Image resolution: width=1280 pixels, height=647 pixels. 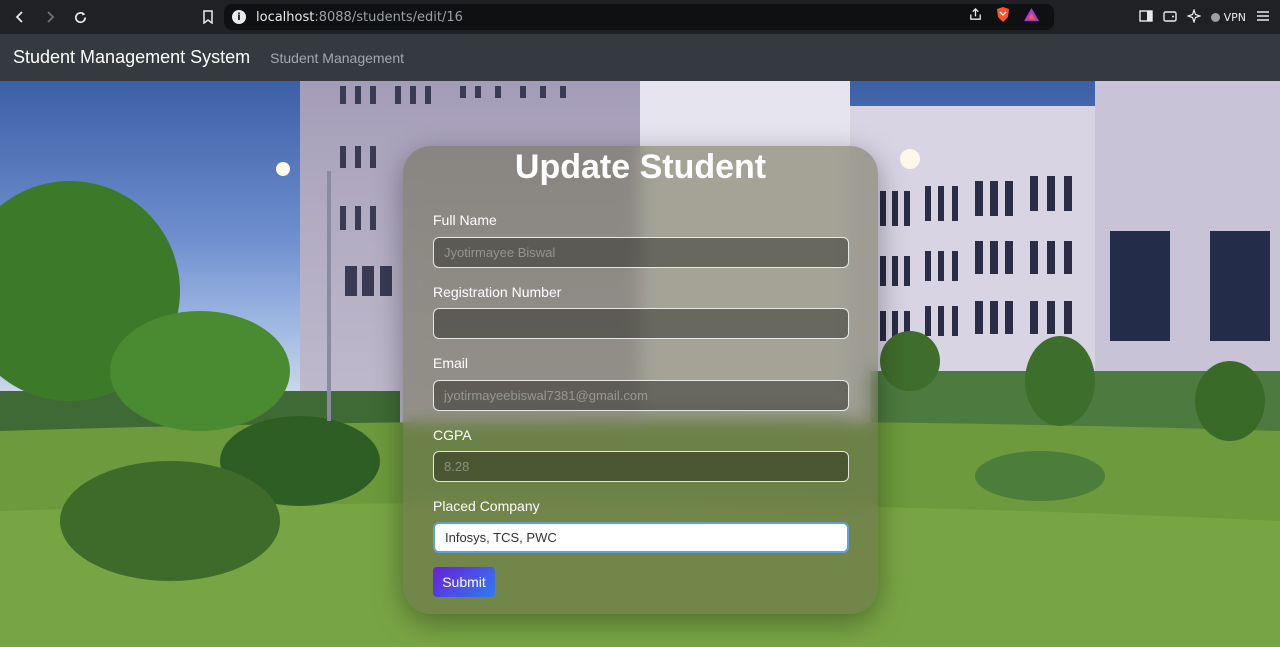 I want to click on bookmark-icon, so click(x=208, y=17).